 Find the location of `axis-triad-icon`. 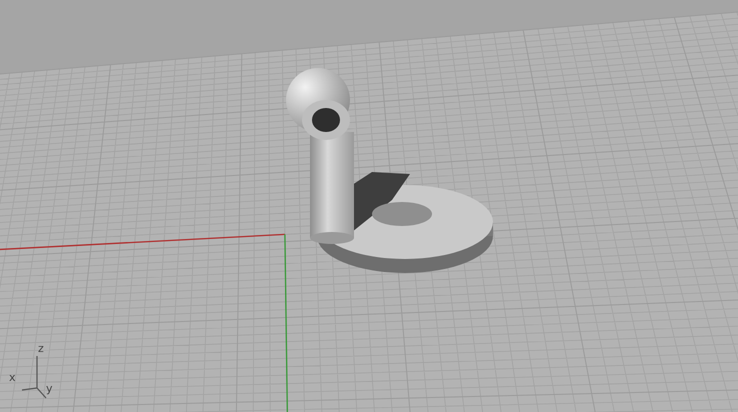

axis-triad-icon is located at coordinates (34, 377).